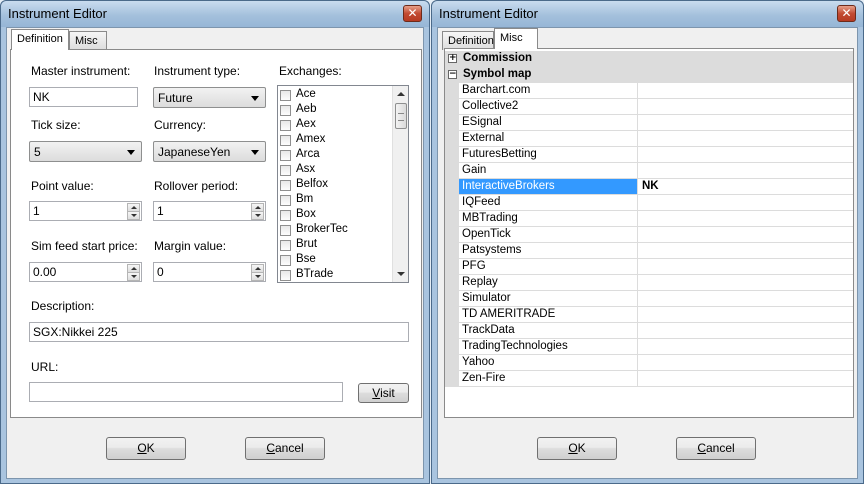  I want to click on symbol-map-provider: Barchart.com, so click(548, 90).